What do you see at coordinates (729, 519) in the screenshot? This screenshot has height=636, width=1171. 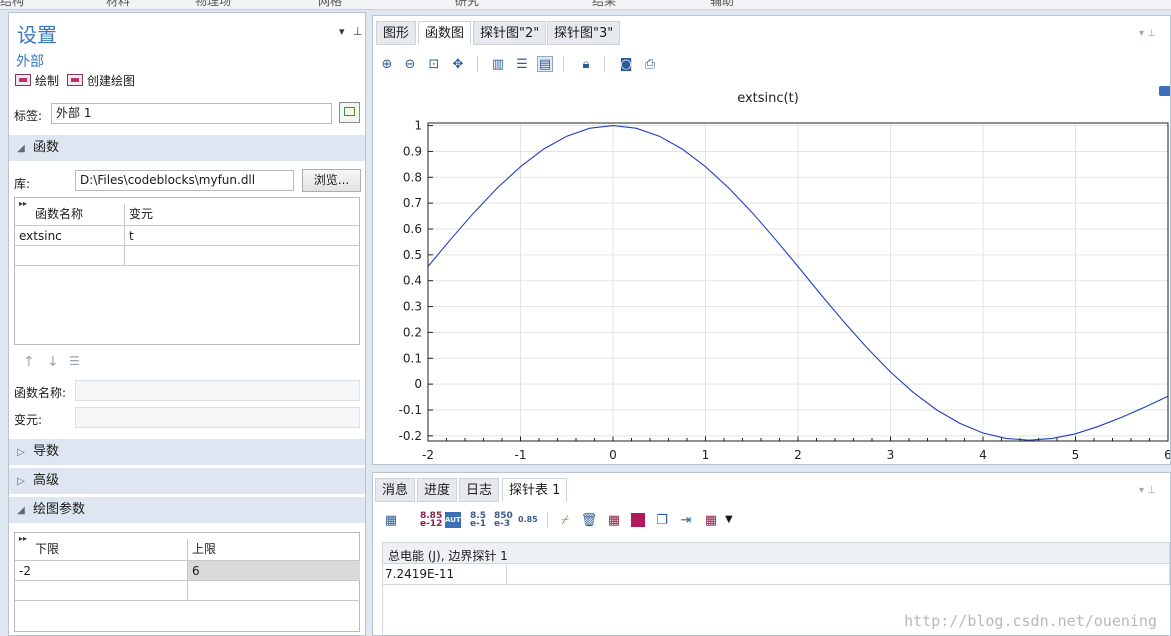 I see `chevron-down-icon: ▼` at bounding box center [729, 519].